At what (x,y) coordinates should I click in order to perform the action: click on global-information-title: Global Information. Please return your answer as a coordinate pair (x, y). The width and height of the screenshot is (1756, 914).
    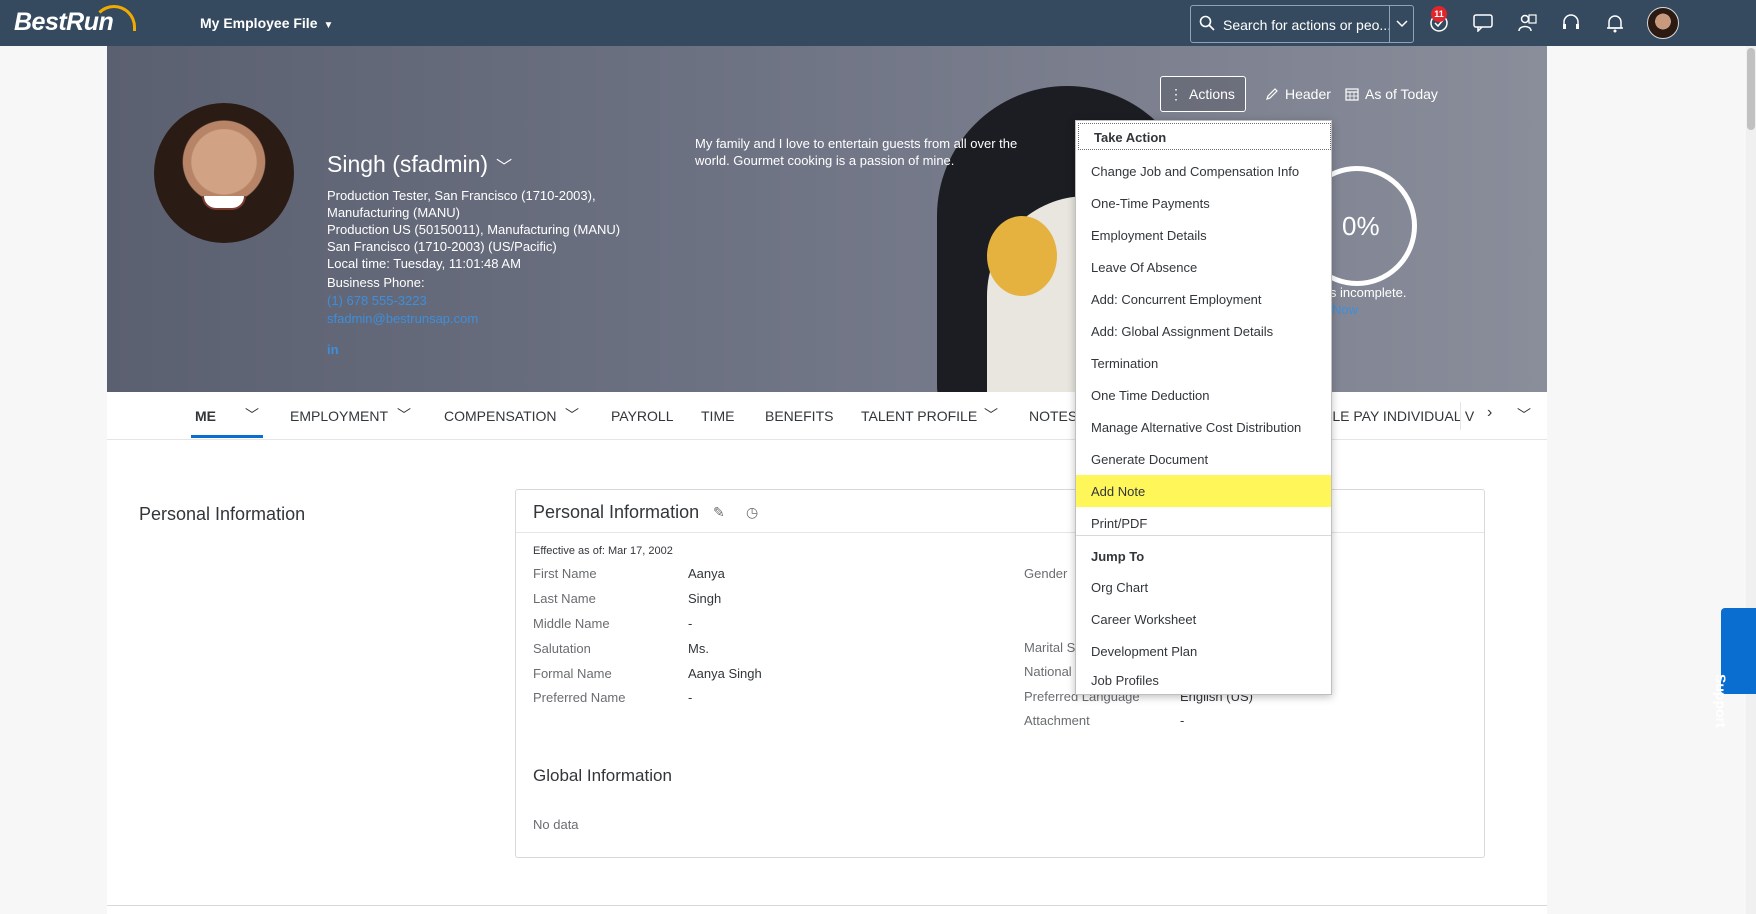
    Looking at the image, I should click on (602, 775).